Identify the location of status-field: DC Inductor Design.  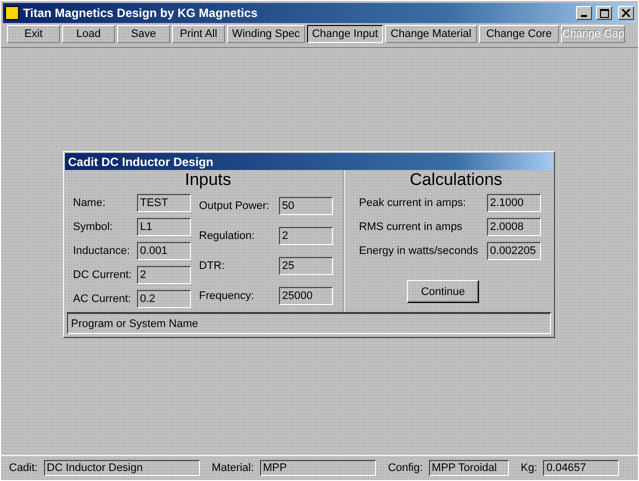
(122, 468).